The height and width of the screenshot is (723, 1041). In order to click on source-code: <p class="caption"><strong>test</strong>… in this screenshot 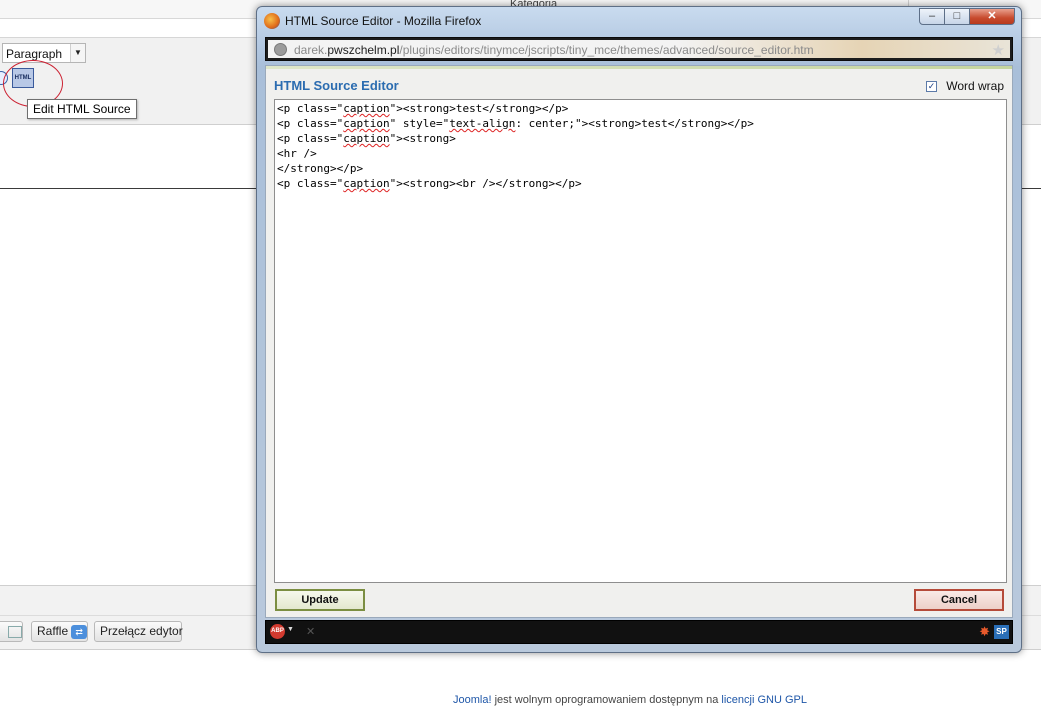, I will do `click(514, 146)`.